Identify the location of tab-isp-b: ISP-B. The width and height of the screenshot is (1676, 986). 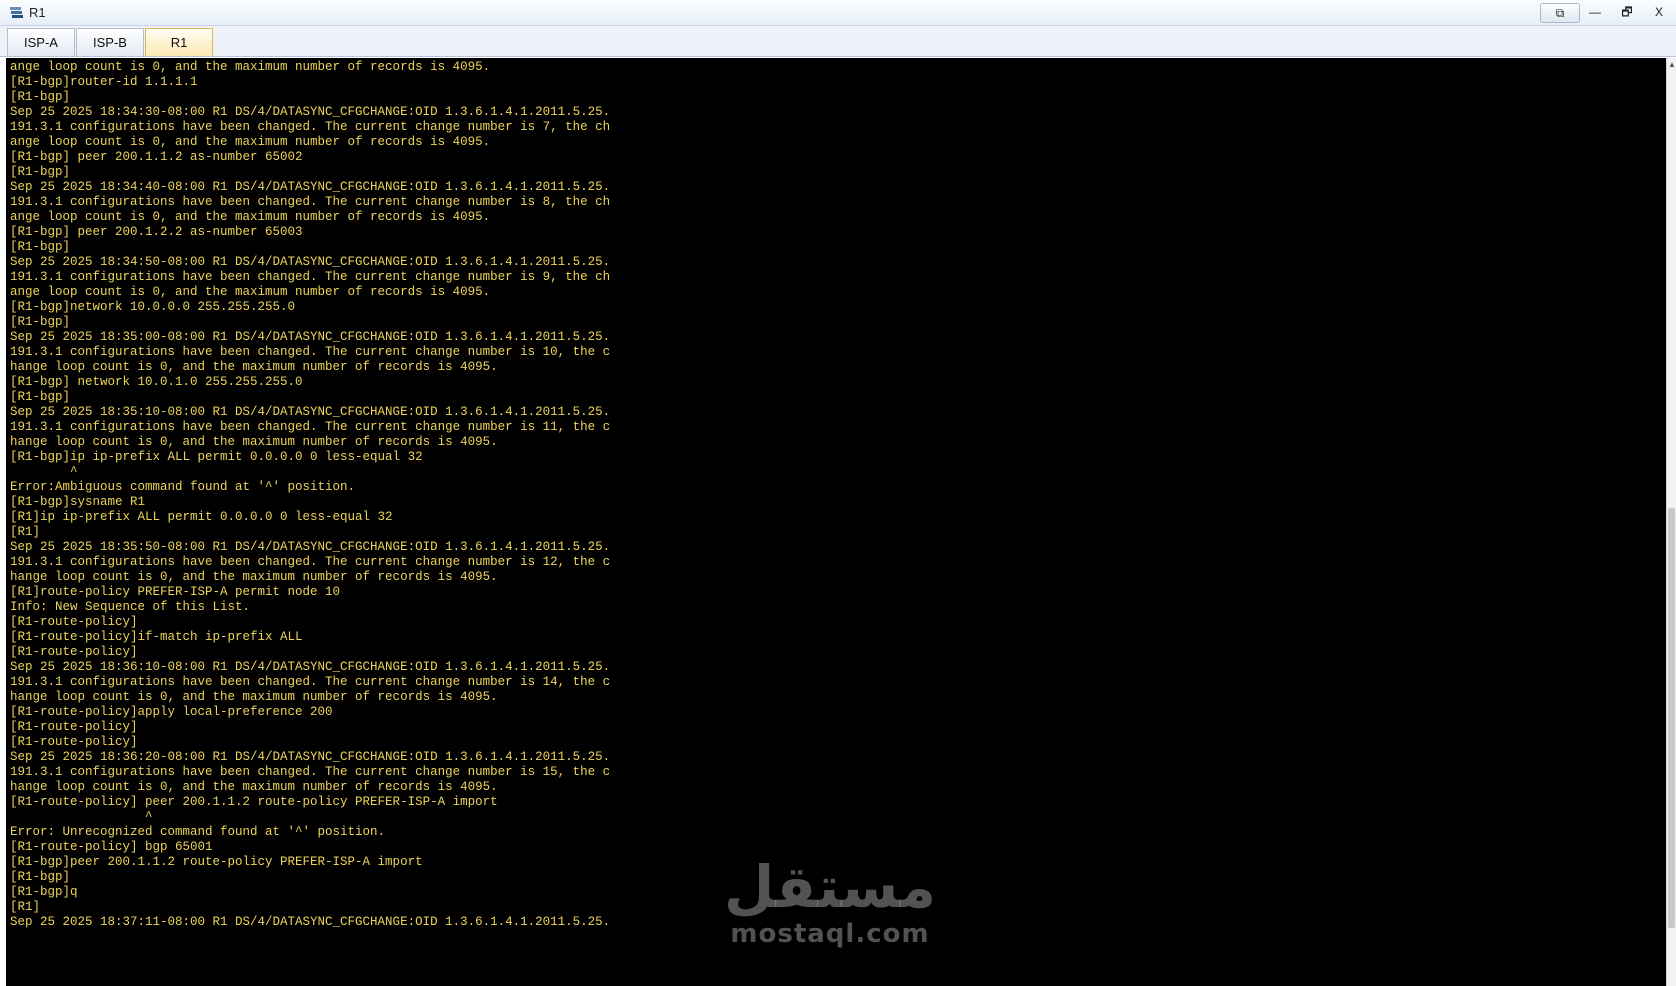
(110, 42).